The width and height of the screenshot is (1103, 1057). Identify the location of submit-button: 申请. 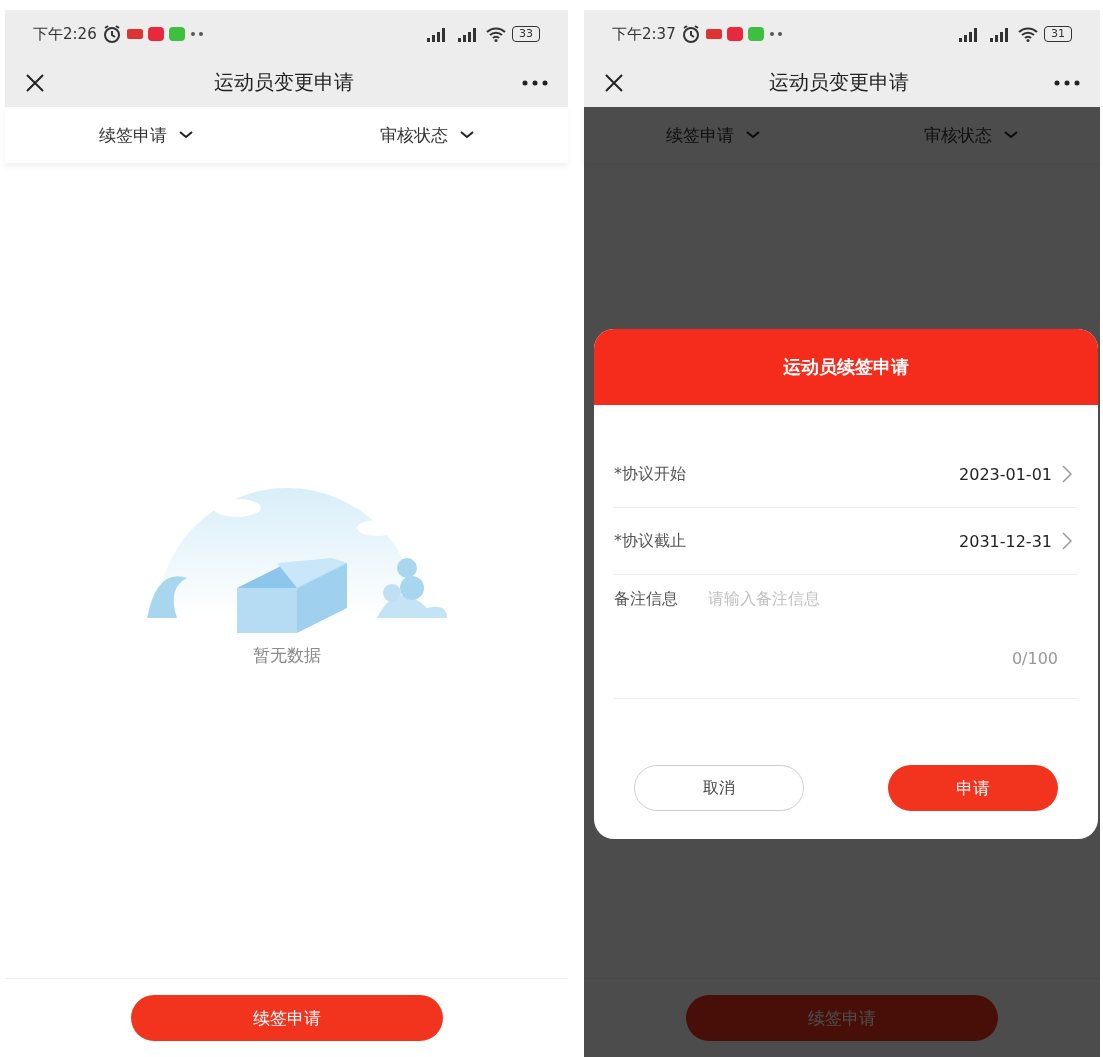
(973, 788).